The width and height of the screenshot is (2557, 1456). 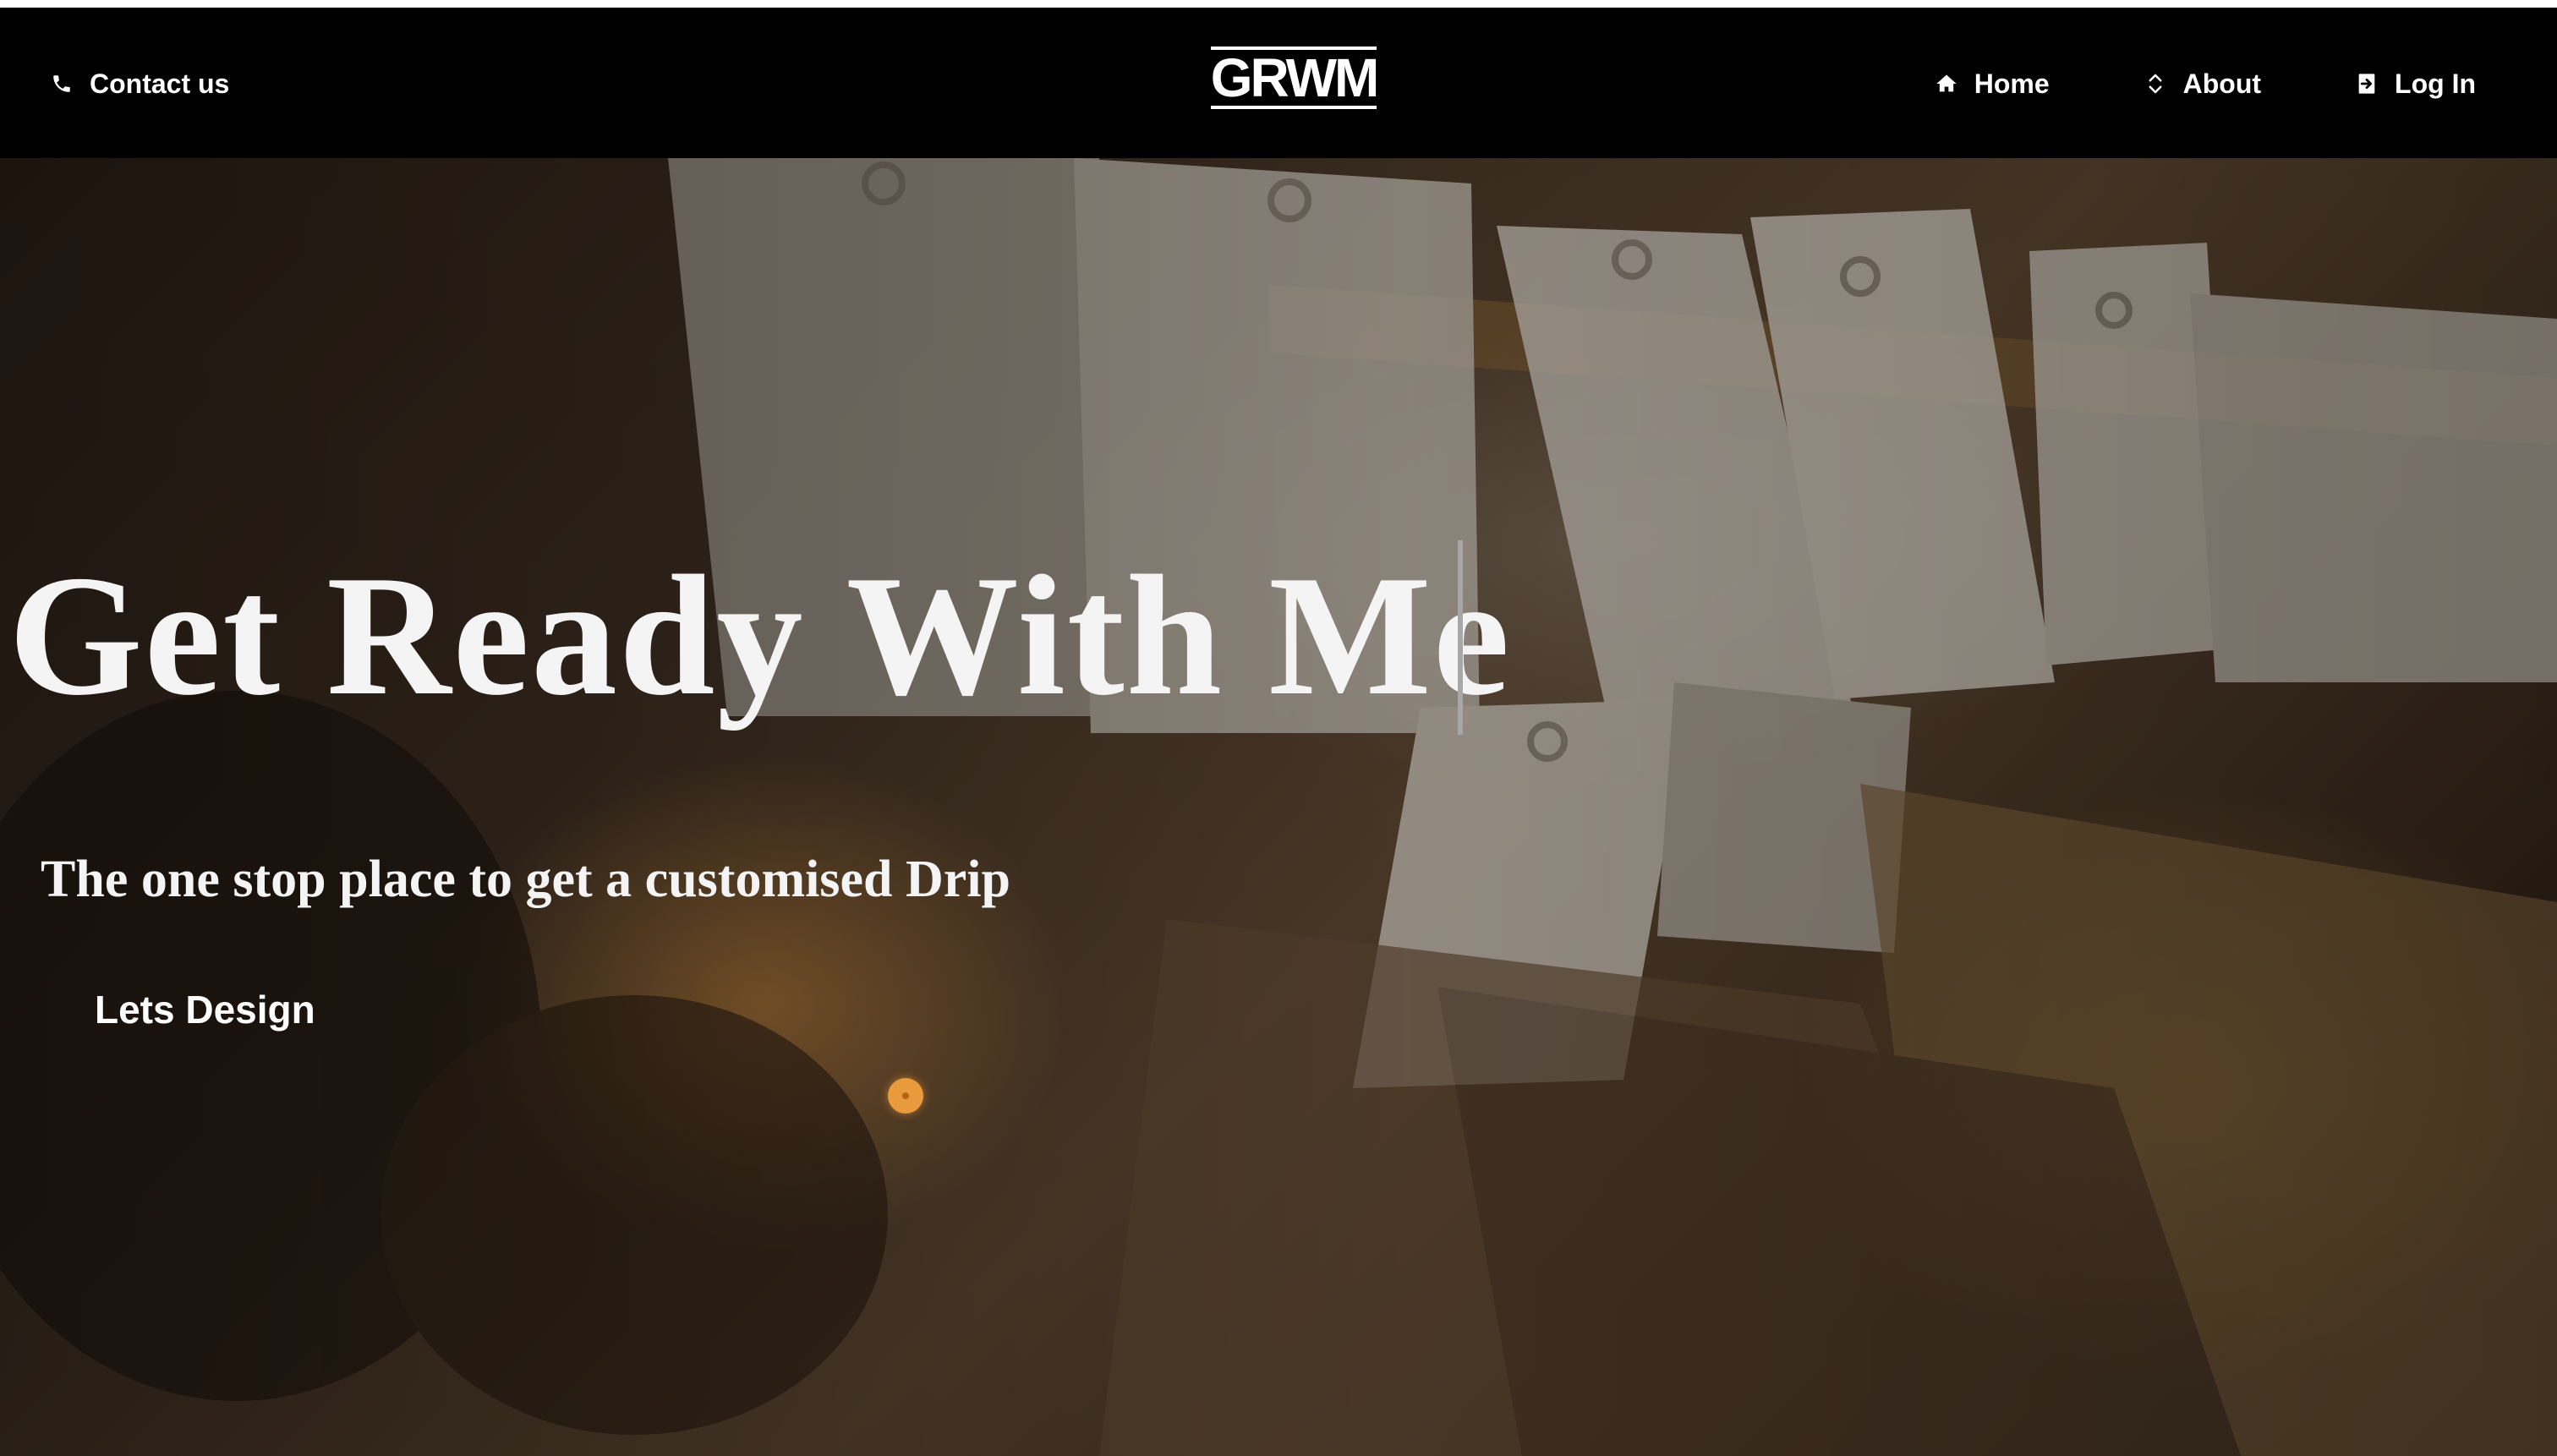 I want to click on nav-about: About, so click(x=2202, y=84).